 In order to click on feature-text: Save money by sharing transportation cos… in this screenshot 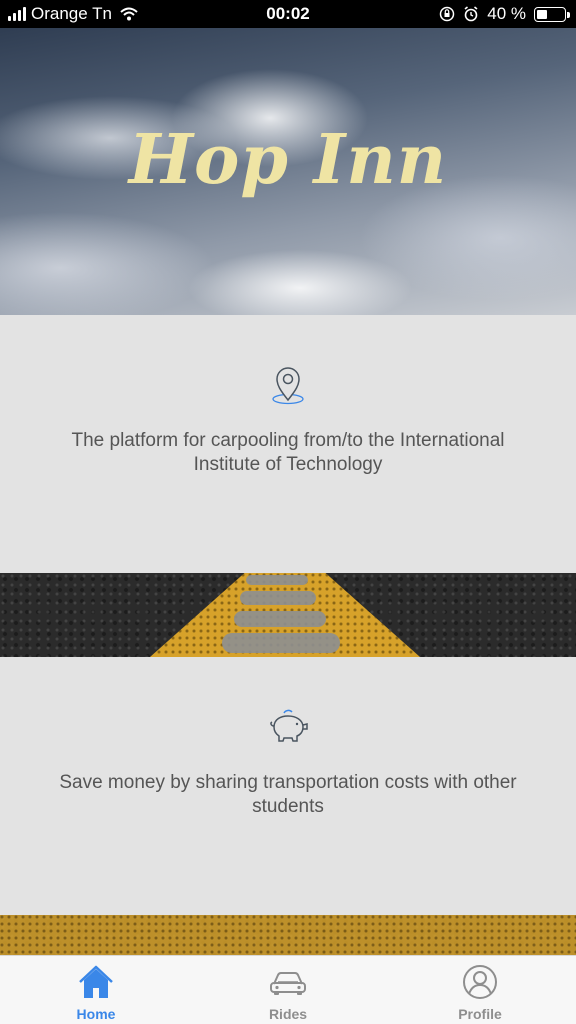, I will do `click(288, 794)`.